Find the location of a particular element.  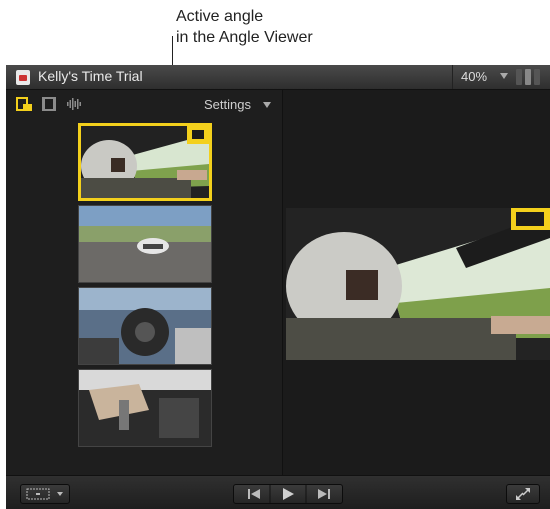

transform-icon is located at coordinates (44, 494).